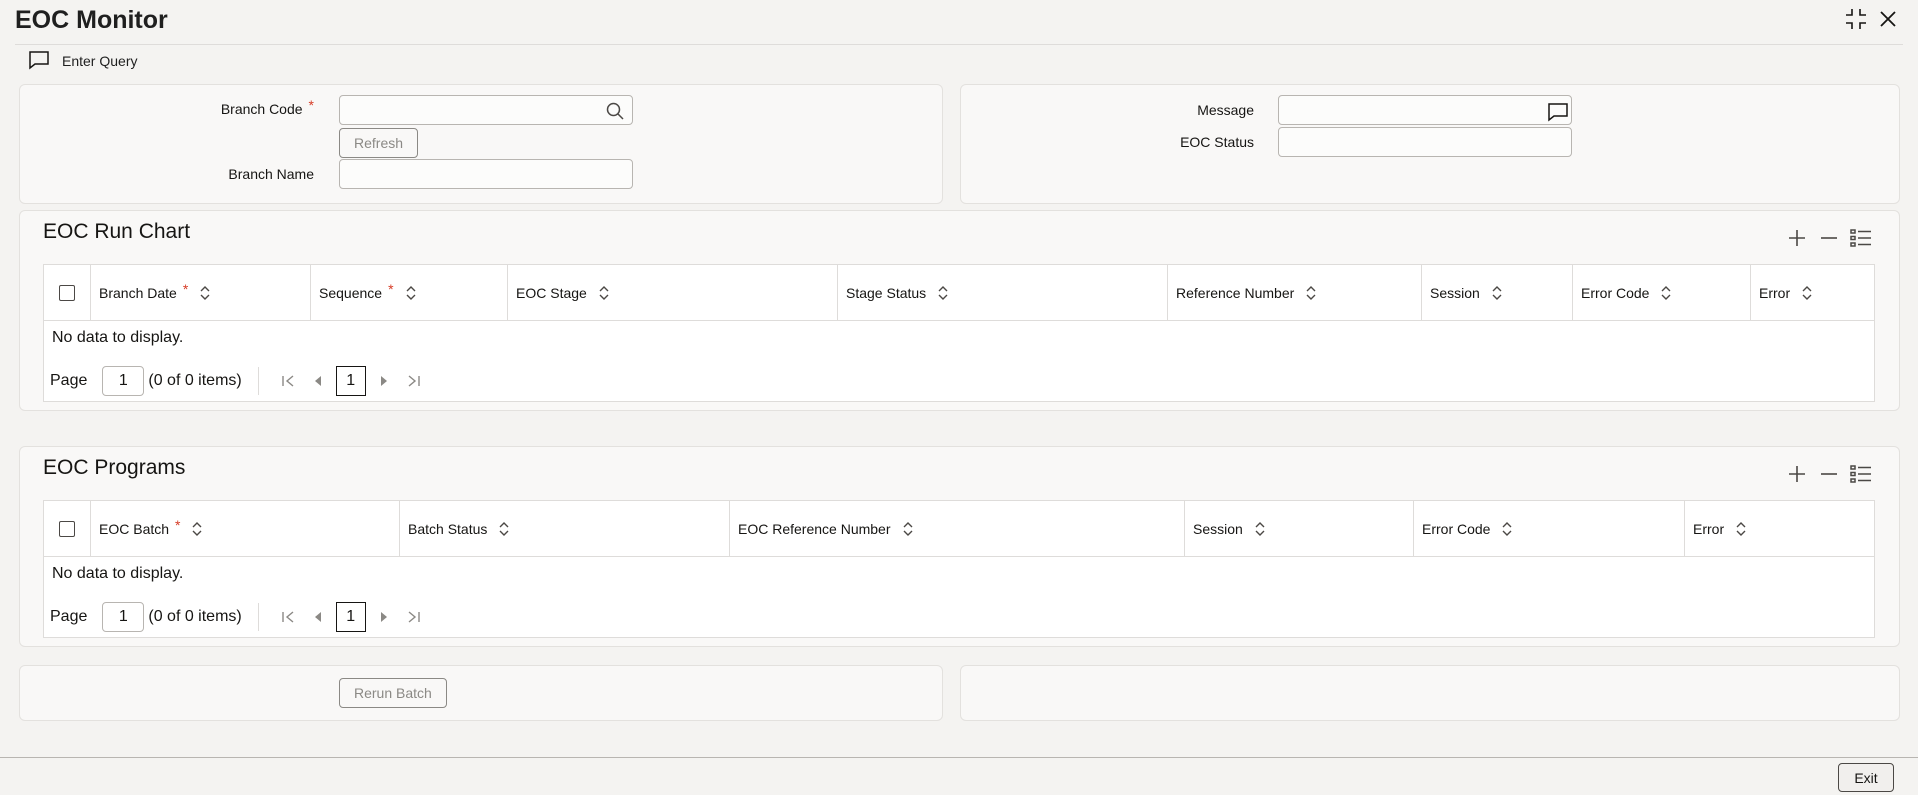 The height and width of the screenshot is (795, 1918). What do you see at coordinates (267, 107) in the screenshot?
I see `branch-code-label: Branch Code *` at bounding box center [267, 107].